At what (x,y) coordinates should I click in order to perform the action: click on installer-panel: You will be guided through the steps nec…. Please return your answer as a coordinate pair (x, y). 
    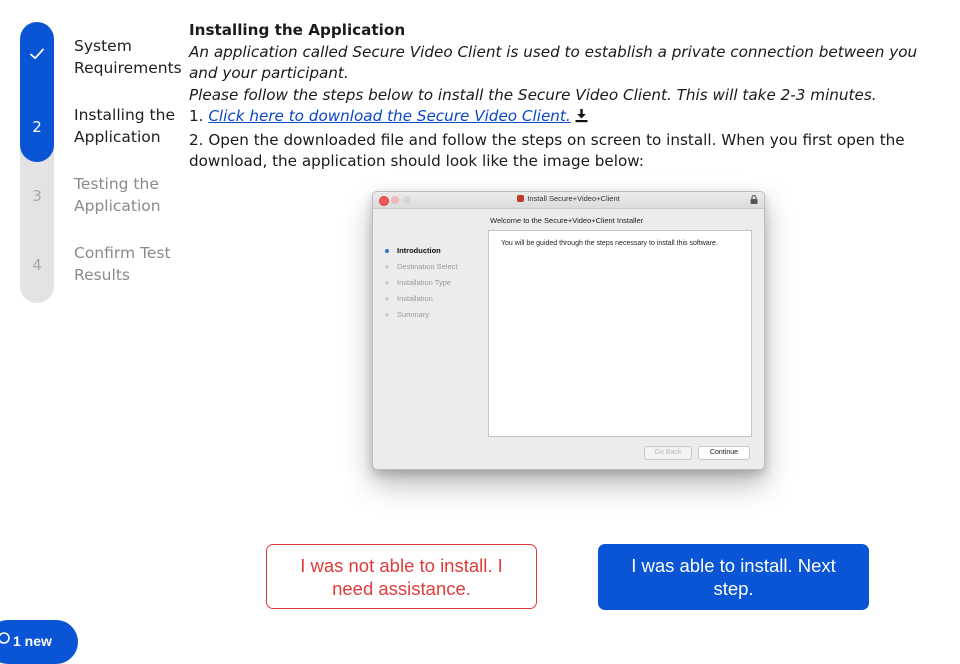
    Looking at the image, I should click on (620, 333).